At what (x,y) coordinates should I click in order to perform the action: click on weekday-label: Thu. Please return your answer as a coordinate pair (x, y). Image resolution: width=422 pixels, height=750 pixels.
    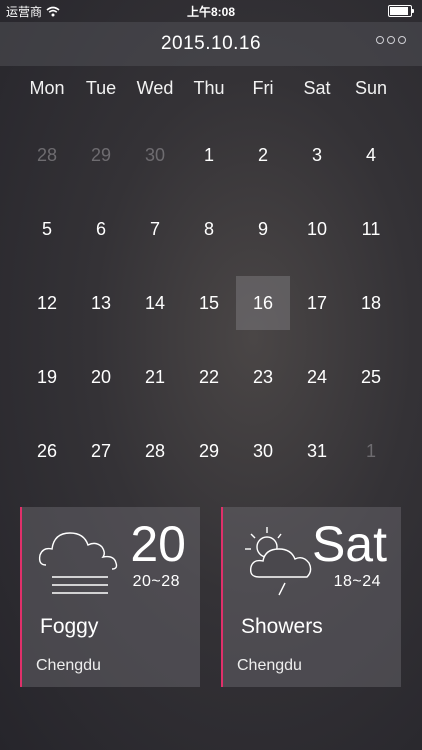
    Looking at the image, I should click on (209, 88).